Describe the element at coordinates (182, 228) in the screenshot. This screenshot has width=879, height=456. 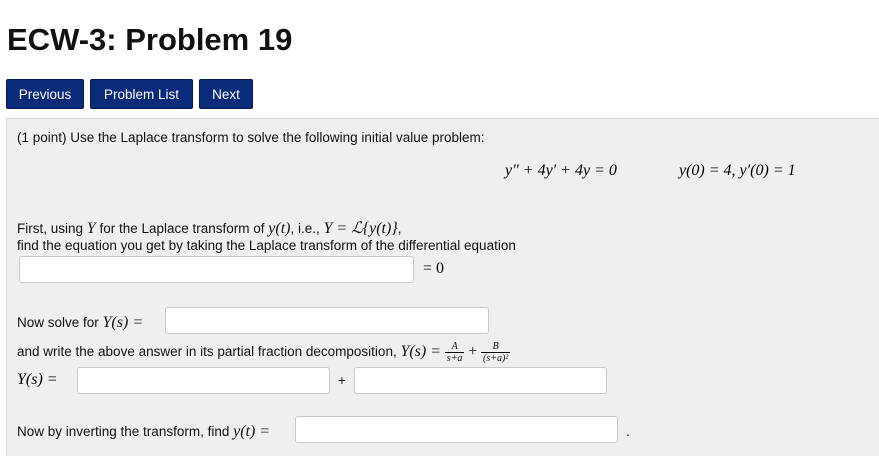
I see `first-mid: for the Laplace transform of` at that location.